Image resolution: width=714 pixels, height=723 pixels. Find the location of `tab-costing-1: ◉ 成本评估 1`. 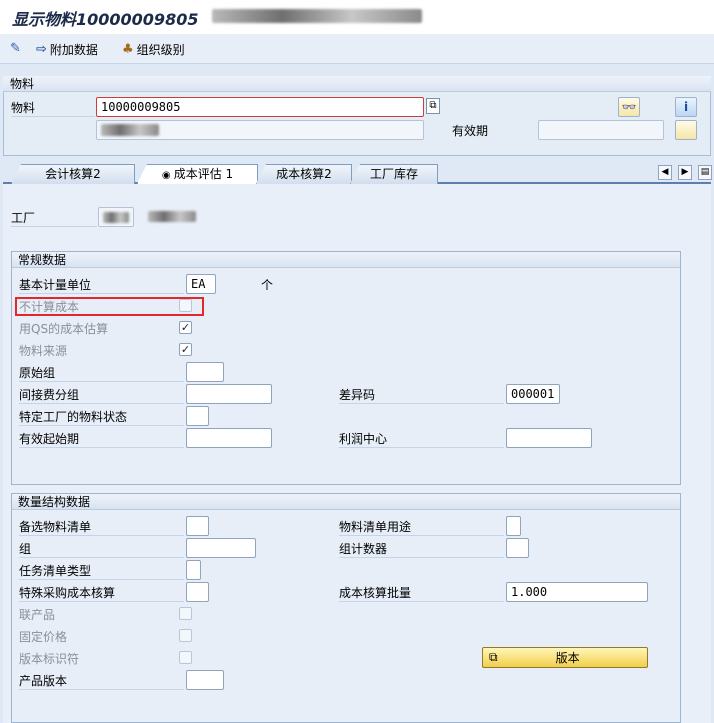

tab-costing-1: ◉ 成本评估 1 is located at coordinates (197, 174).